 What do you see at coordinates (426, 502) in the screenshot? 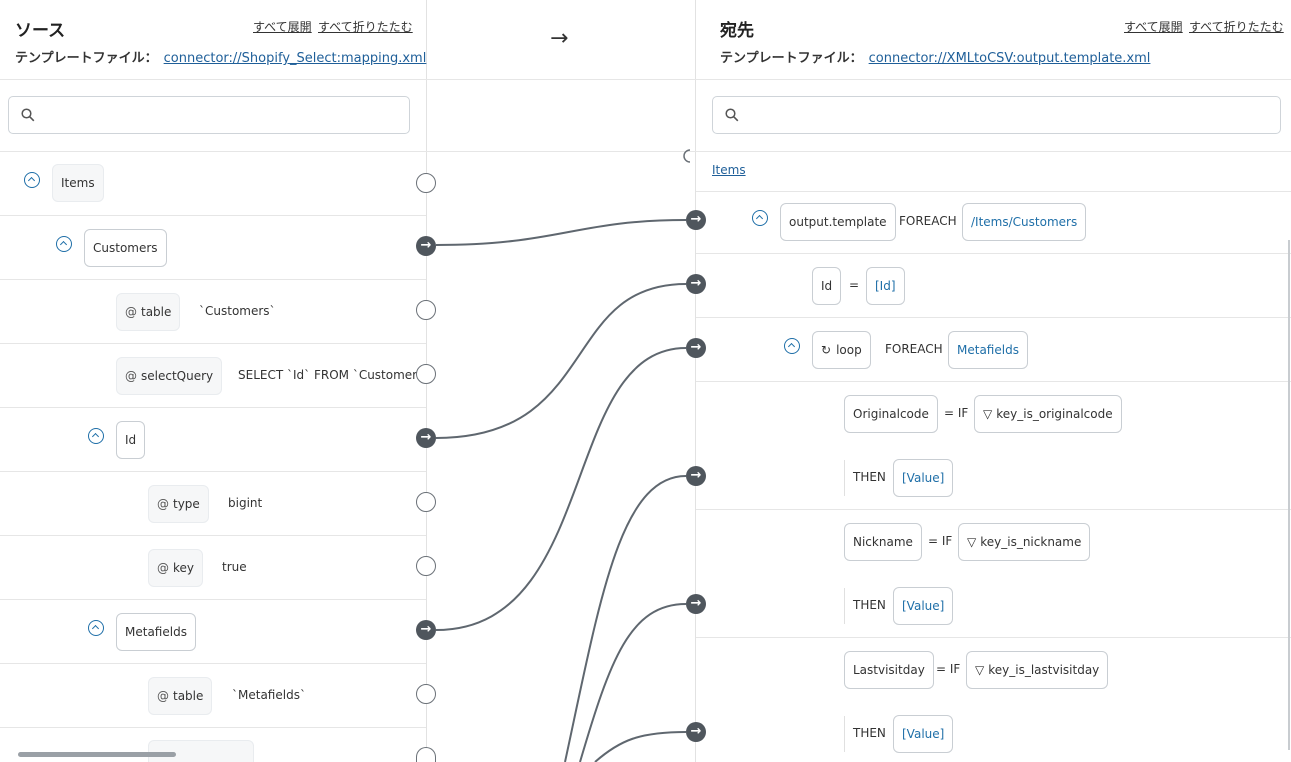
I see `source-port-type` at bounding box center [426, 502].